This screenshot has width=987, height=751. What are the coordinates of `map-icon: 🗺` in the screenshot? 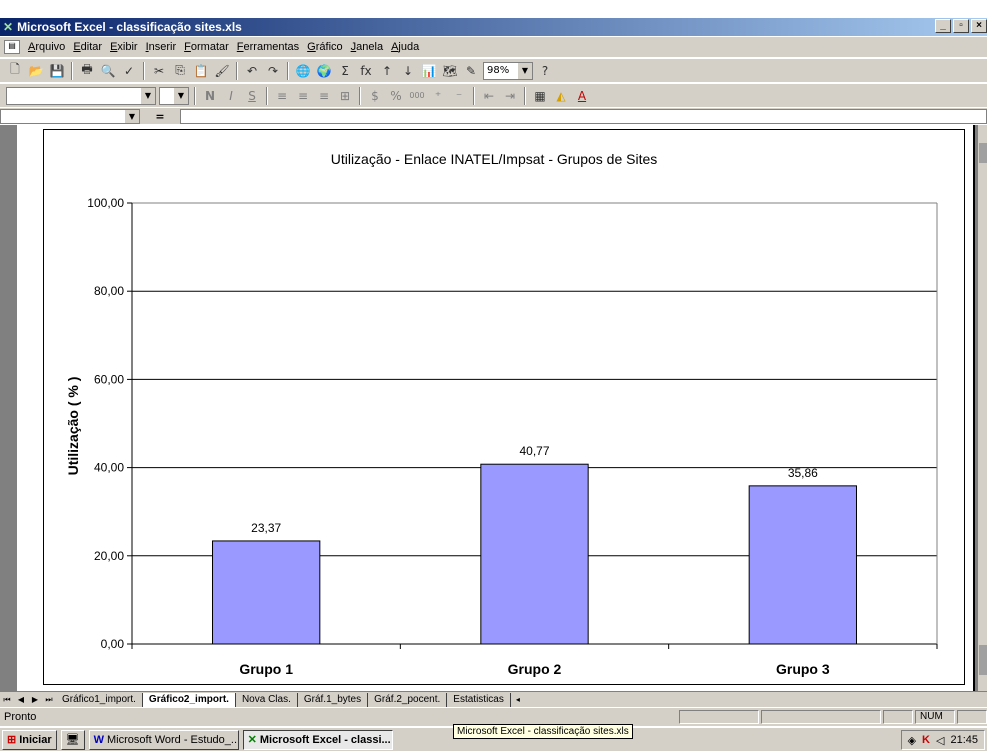 It's located at (450, 71).